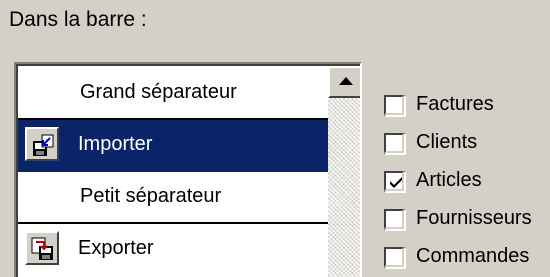  What do you see at coordinates (344, 171) in the screenshot?
I see `vertical-scrollbar` at bounding box center [344, 171].